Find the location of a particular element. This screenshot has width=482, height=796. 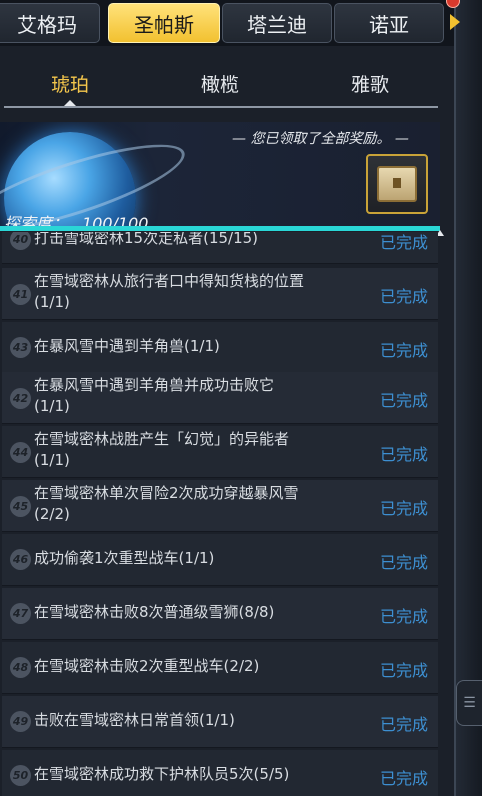

region-tab-bar: 琥珀 橄榄 雅歌 is located at coordinates (220, 84).